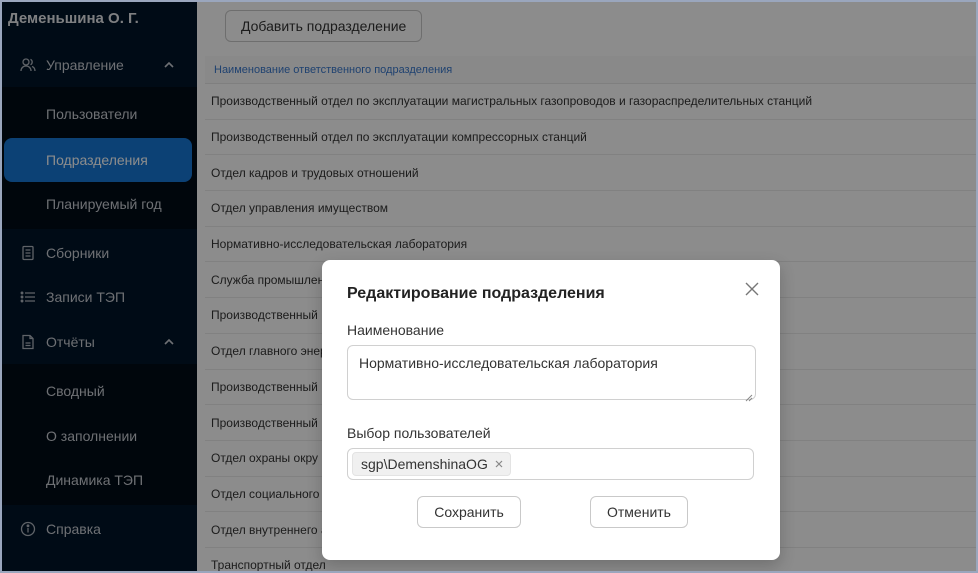 Image resolution: width=978 pixels, height=573 pixels. Describe the element at coordinates (752, 289) in the screenshot. I see `close-icon` at that location.